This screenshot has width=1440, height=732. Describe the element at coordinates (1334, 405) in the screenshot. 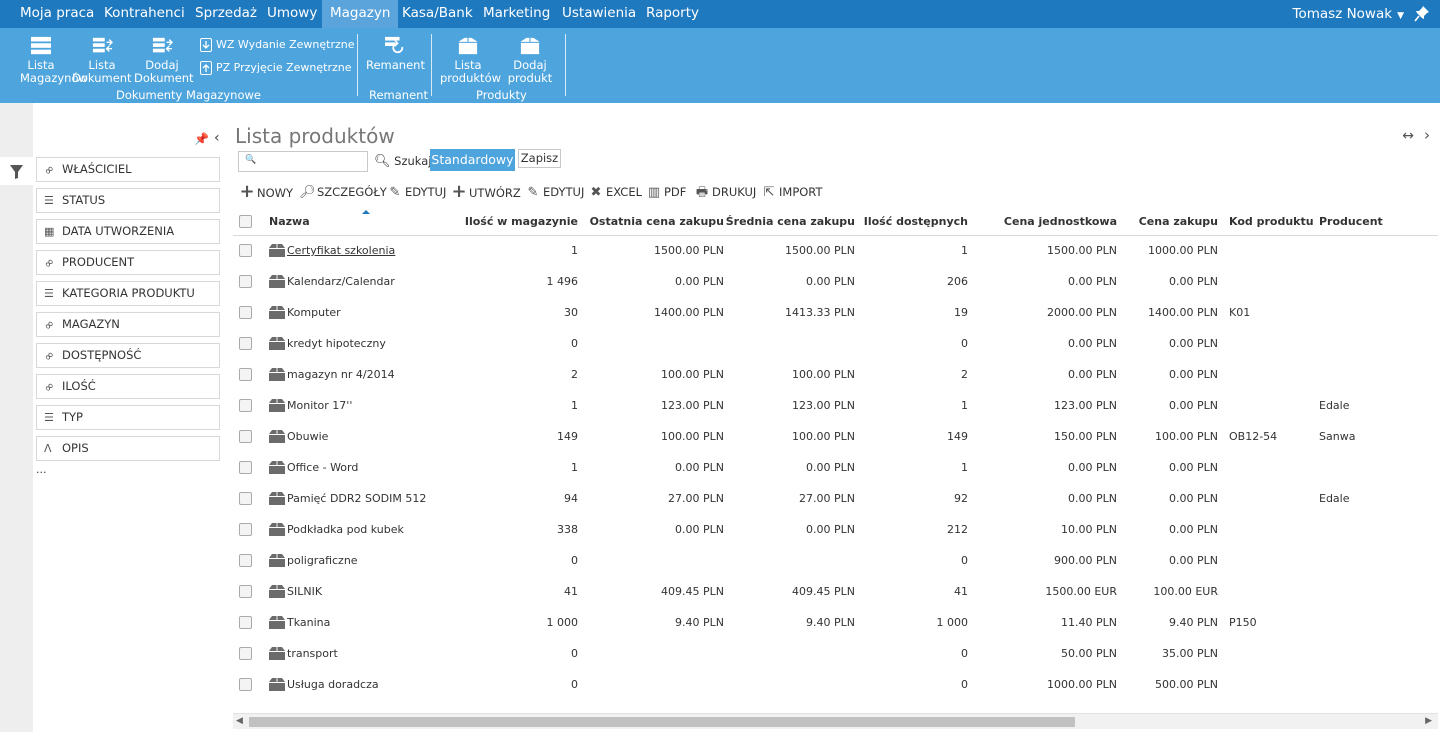

I see `cell-producent: Edale` at that location.